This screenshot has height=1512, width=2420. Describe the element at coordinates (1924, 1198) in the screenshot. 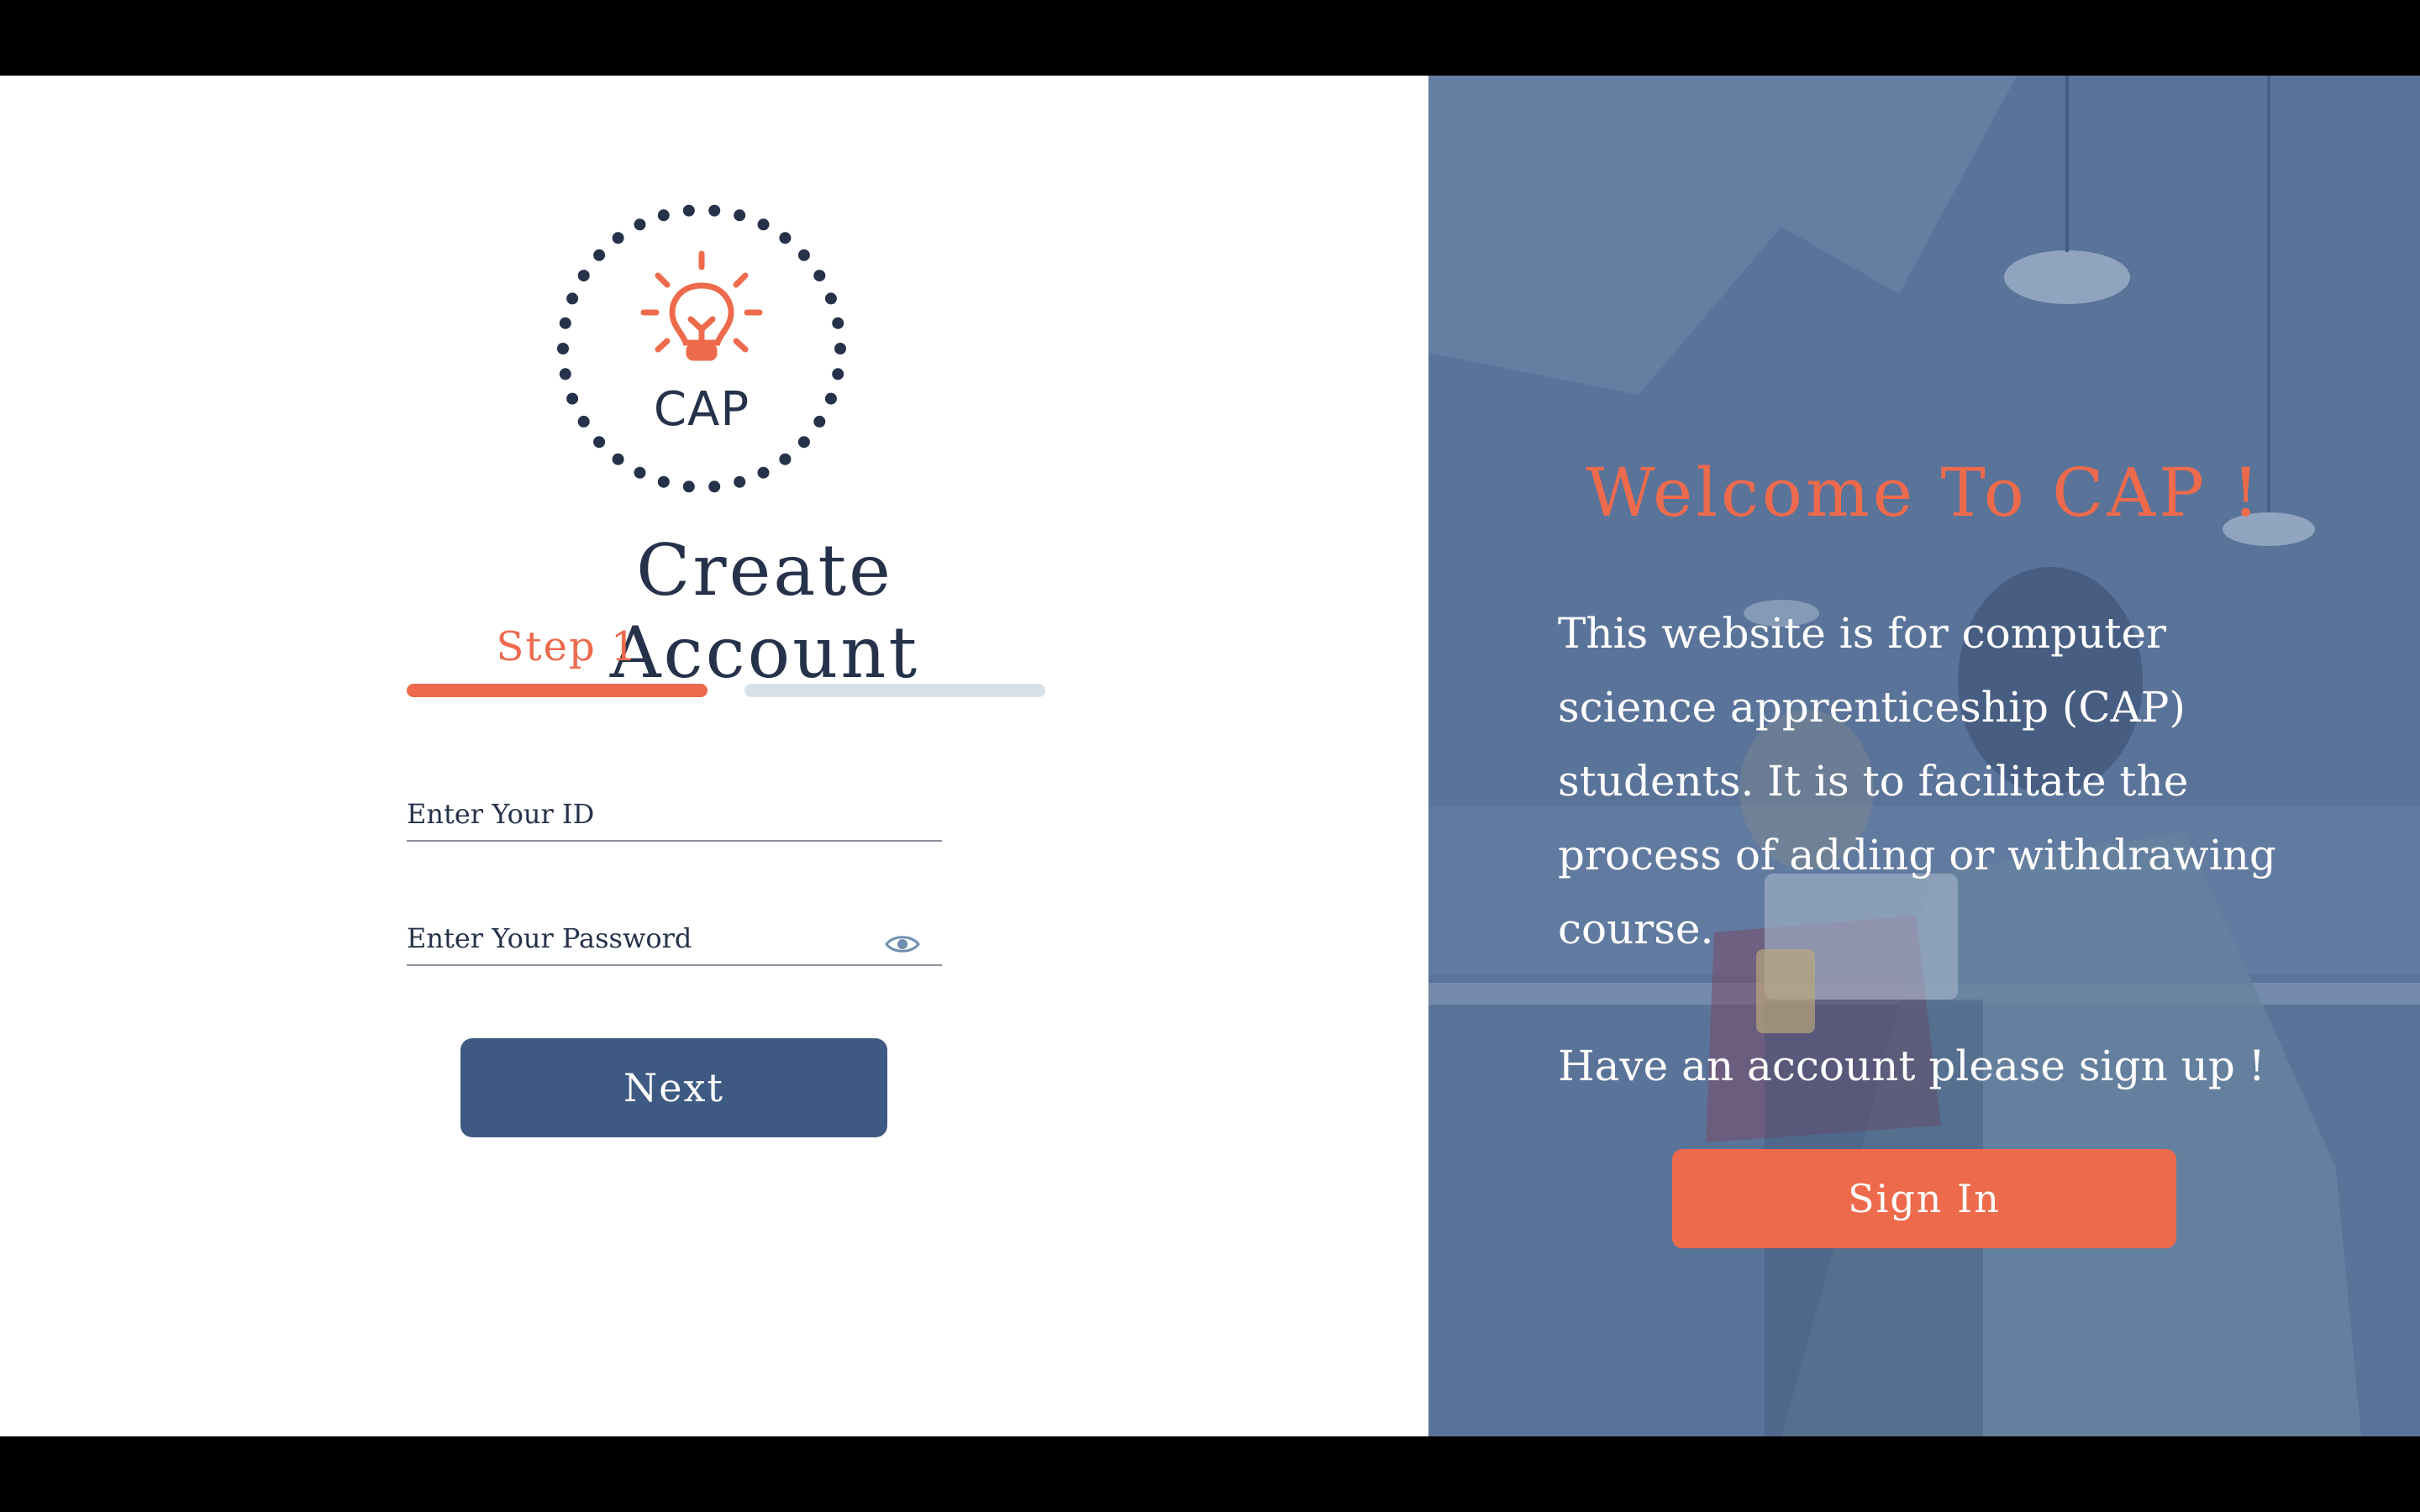

I see `signin-button: Sign In` at that location.